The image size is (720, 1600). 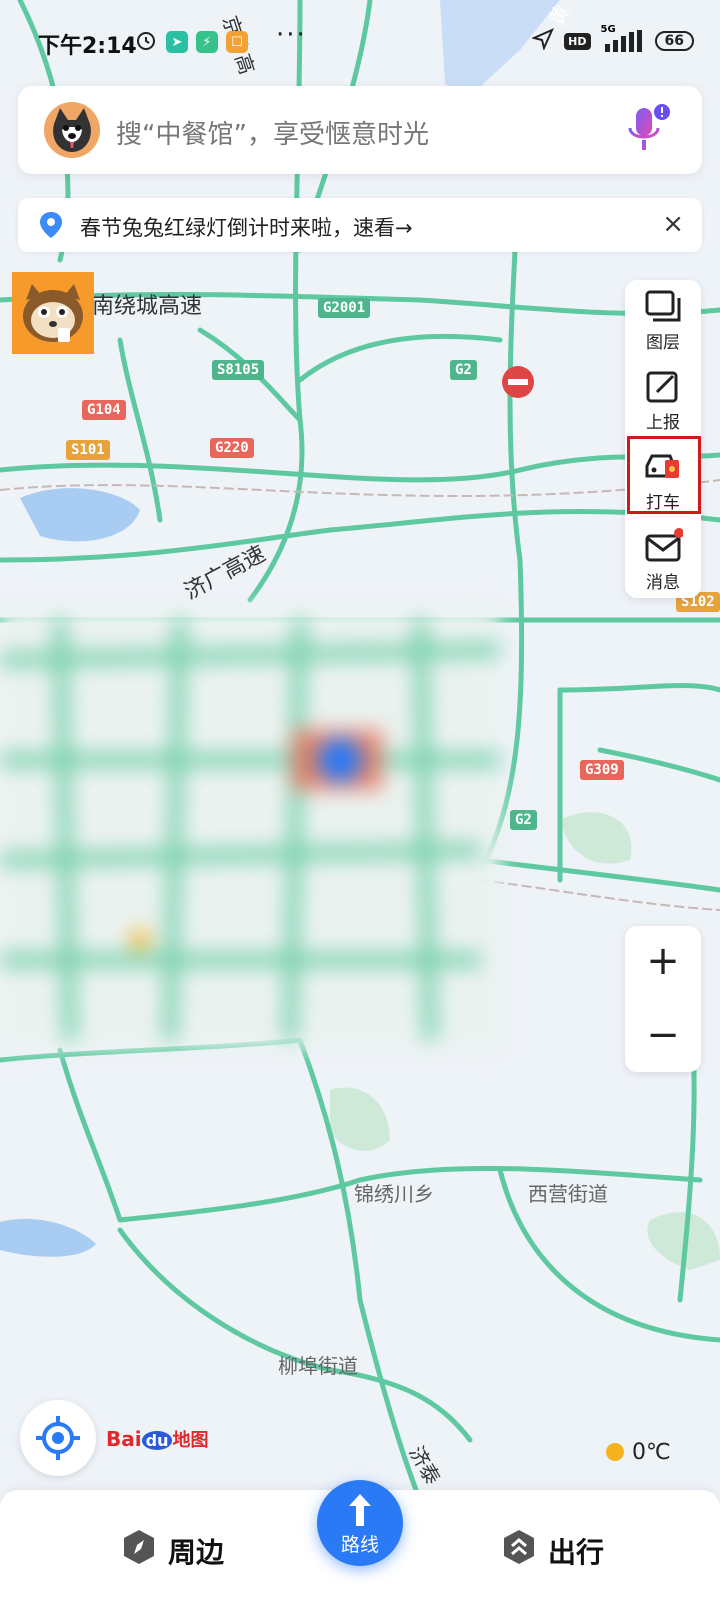 What do you see at coordinates (663, 343) in the screenshot?
I see `tool-label: 图层` at bounding box center [663, 343].